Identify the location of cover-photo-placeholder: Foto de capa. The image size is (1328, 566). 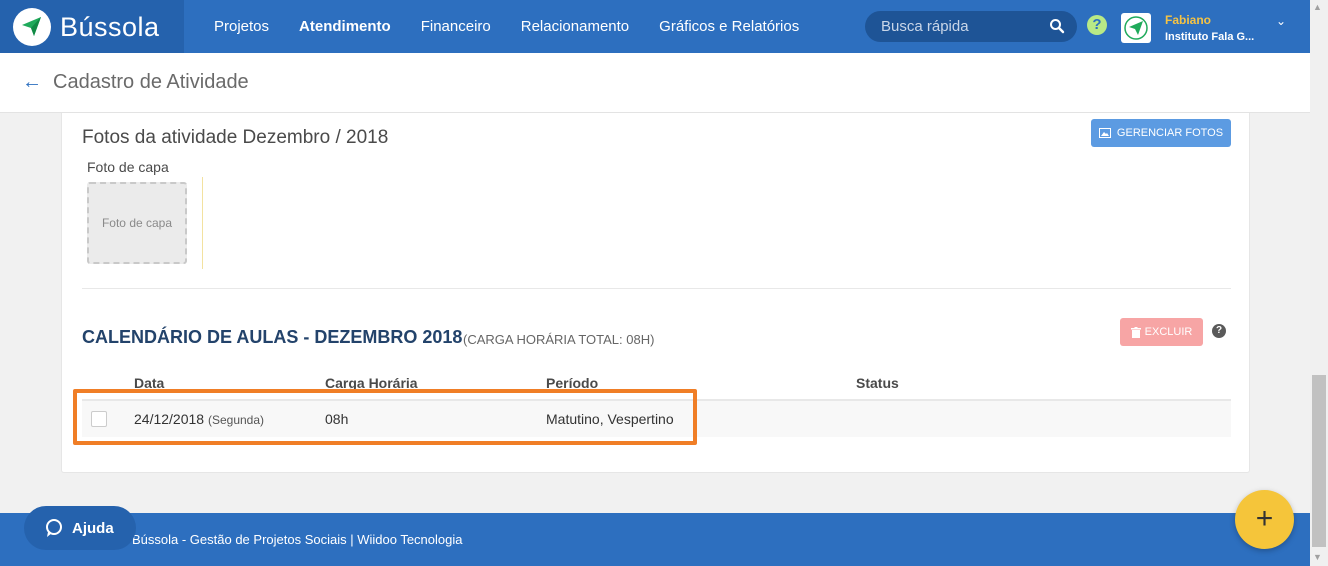
(137, 223).